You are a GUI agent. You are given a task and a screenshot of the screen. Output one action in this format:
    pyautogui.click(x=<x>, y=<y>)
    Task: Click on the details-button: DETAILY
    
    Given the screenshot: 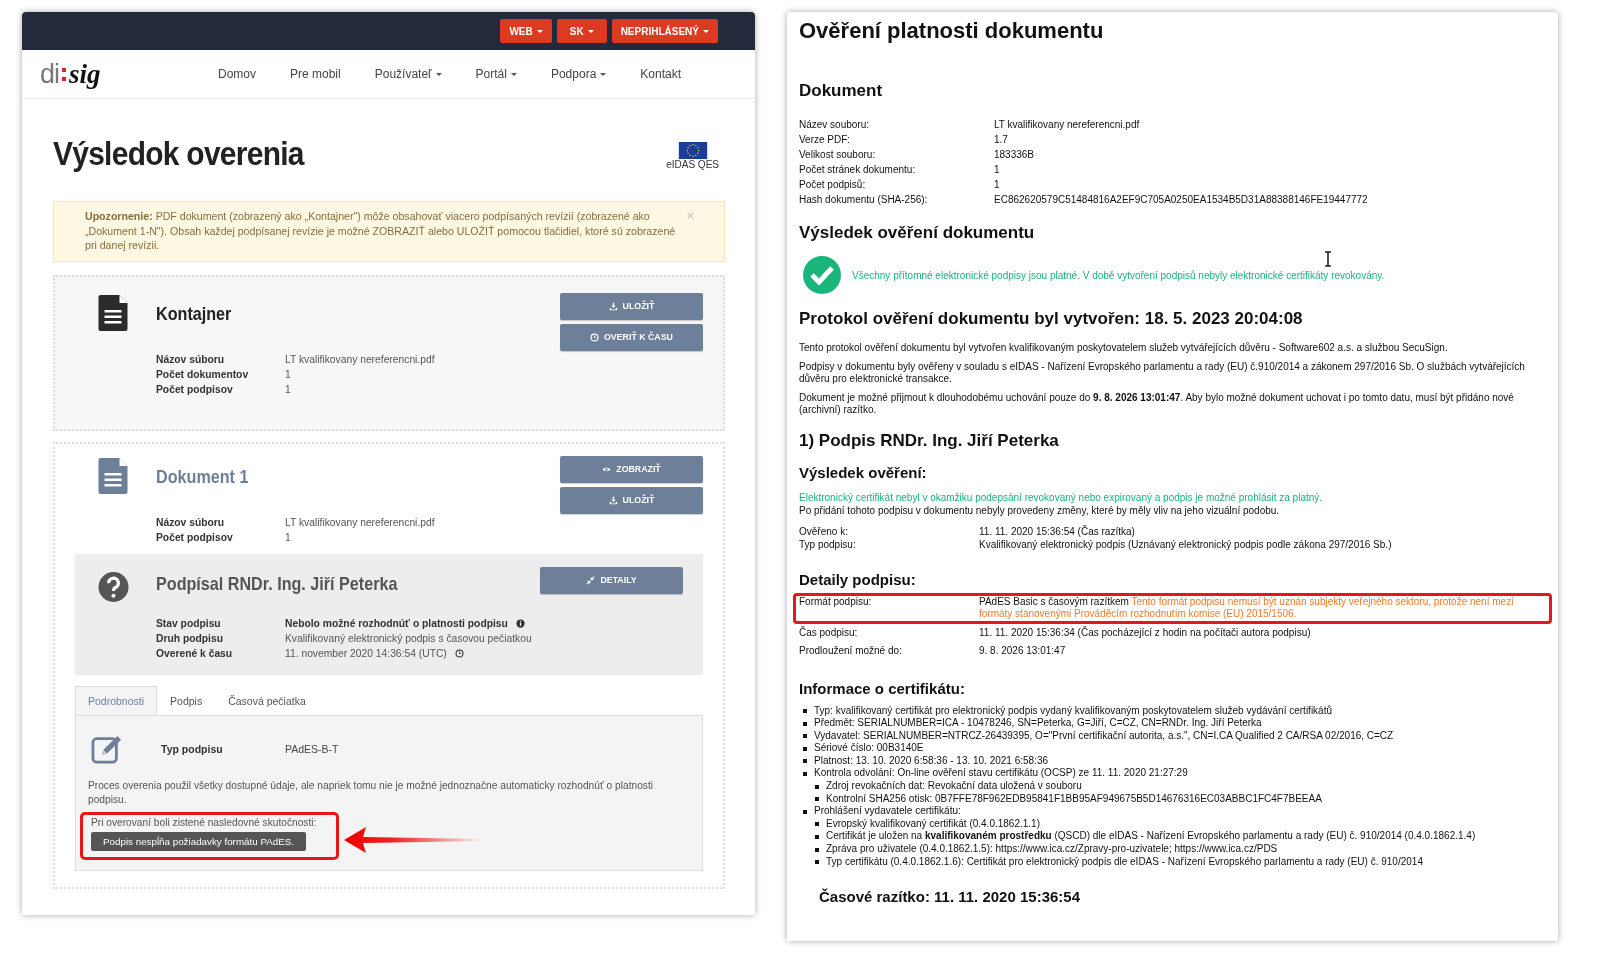 What is the action you would take?
    pyautogui.click(x=611, y=580)
    